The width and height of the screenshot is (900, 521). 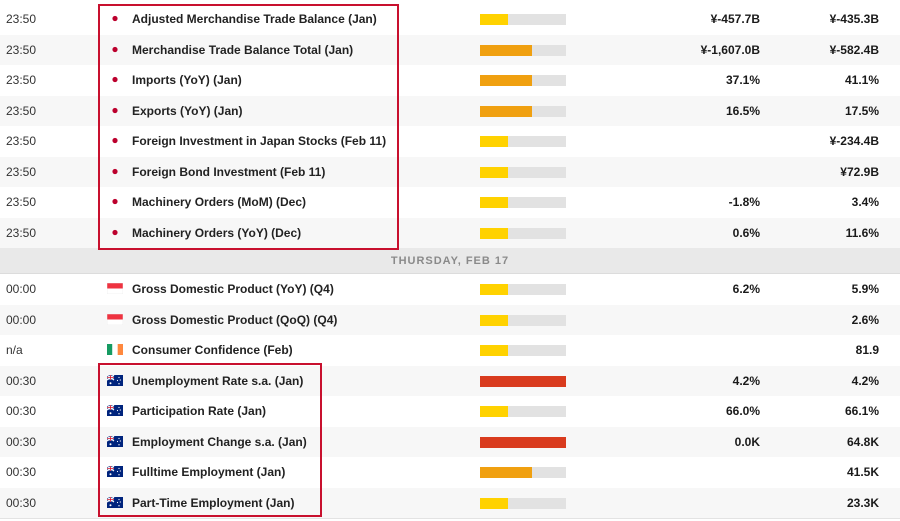 What do you see at coordinates (234, 320) in the screenshot?
I see `event-name: Gross Domestic Product (QoQ) (Q4)` at bounding box center [234, 320].